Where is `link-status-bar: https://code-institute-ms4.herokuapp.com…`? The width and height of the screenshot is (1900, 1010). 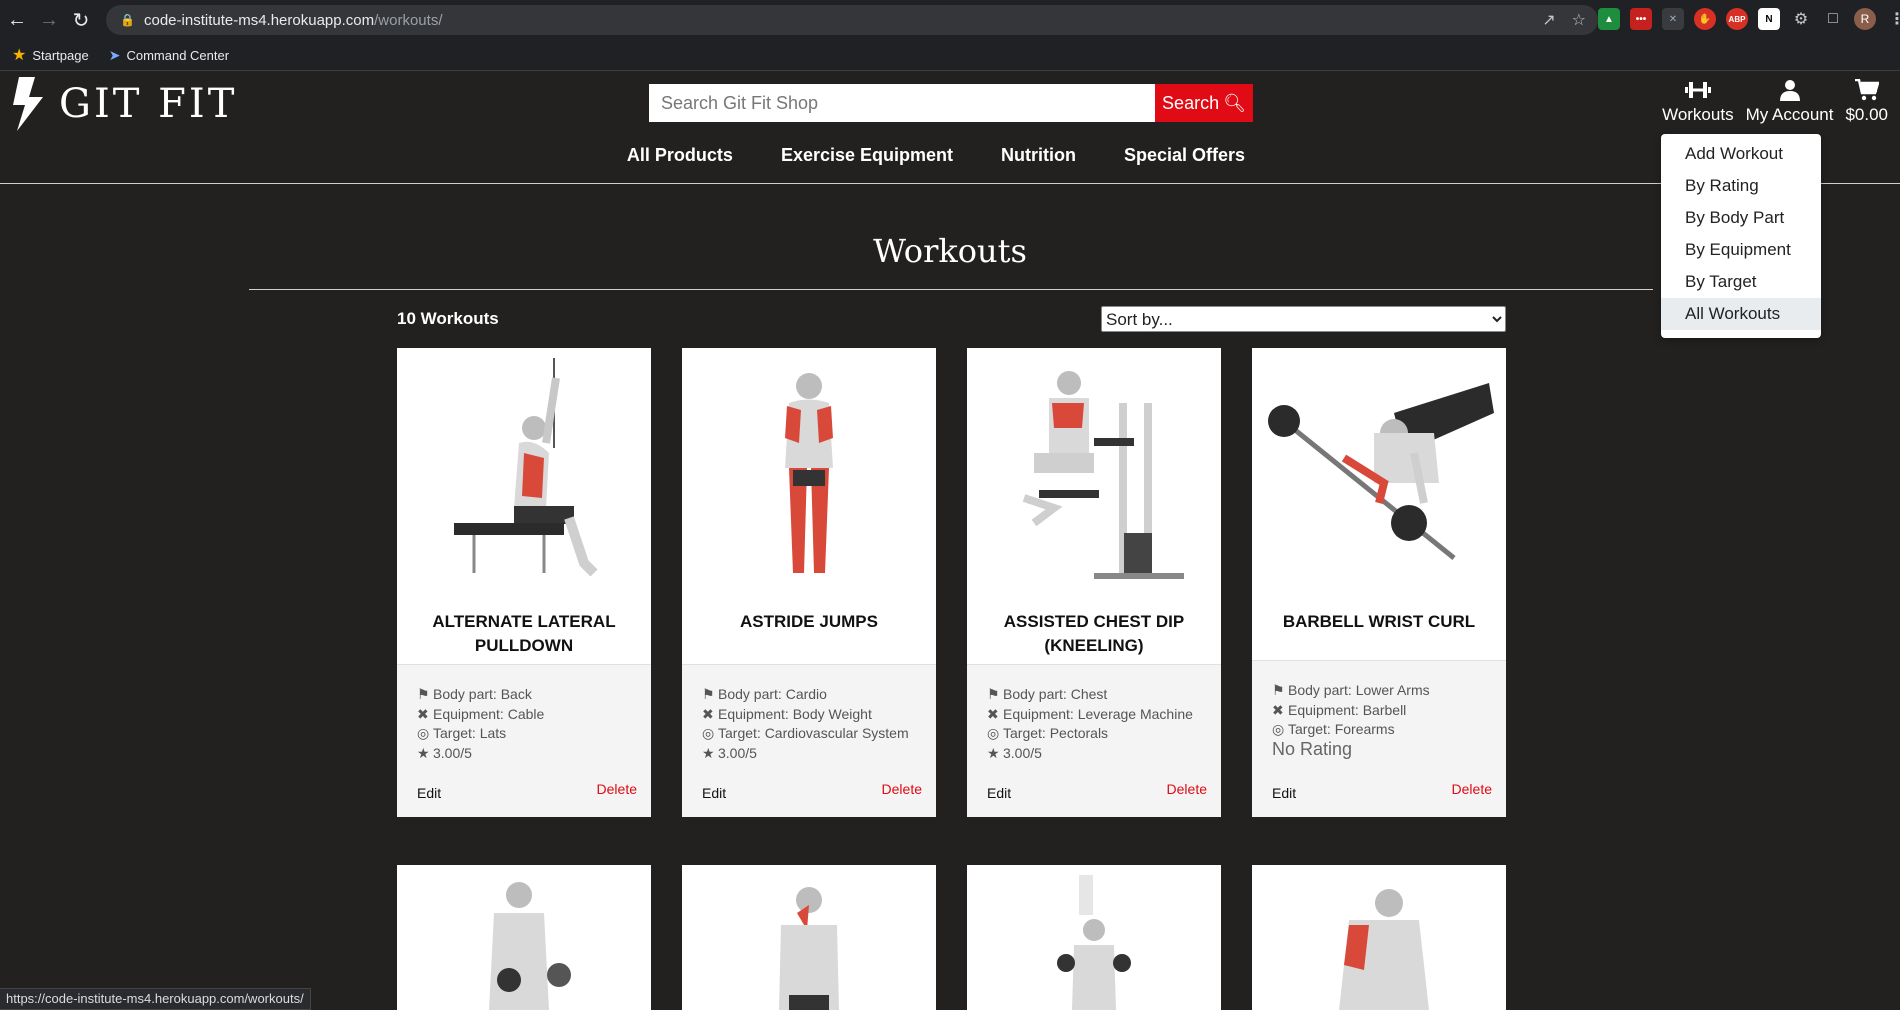
link-status-bar: https://code-institute-ms4.herokuapp.com… is located at coordinates (155, 999).